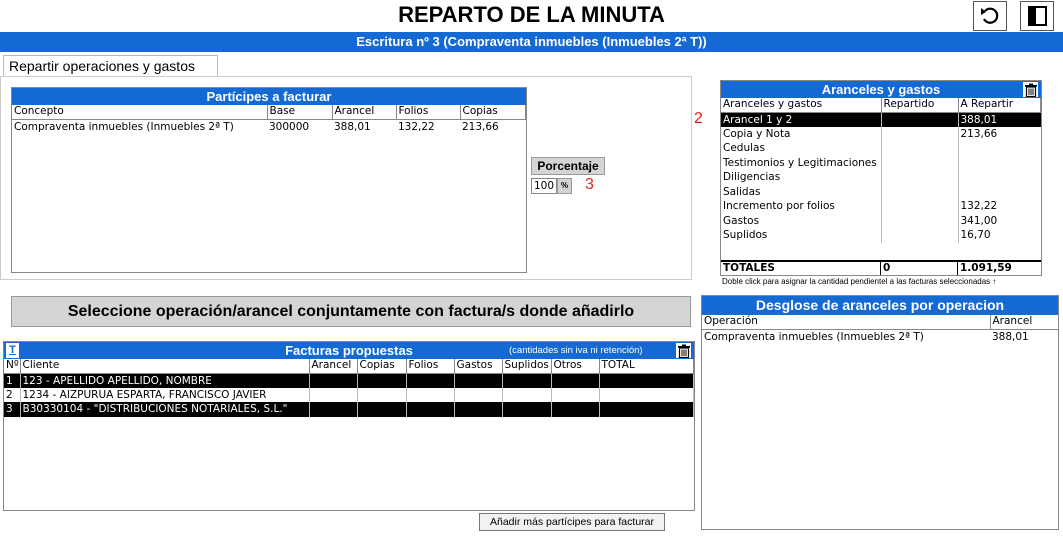 Image resolution: width=1063 pixels, height=539 pixels. I want to click on cell-arancel-name: Gastos, so click(801, 220).